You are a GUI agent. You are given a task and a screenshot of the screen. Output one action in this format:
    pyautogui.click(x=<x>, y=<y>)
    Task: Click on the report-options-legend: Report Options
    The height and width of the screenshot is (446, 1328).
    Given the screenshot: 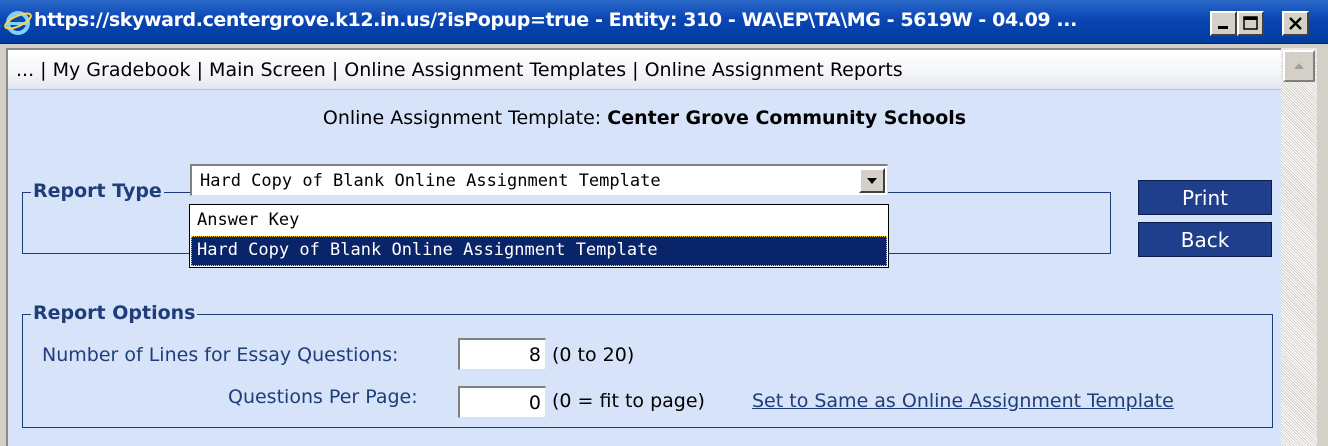 What is the action you would take?
    pyautogui.click(x=114, y=313)
    